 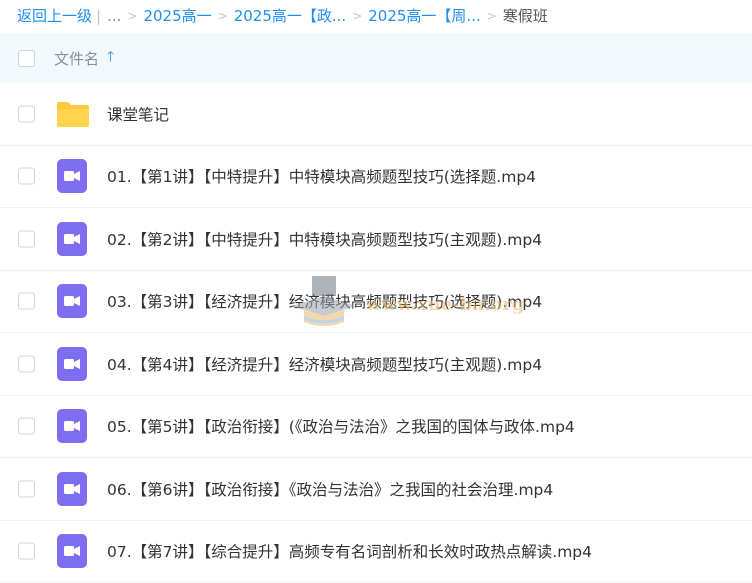 I want to click on file-name: 07.【第7讲】【综合提升】高频专有名词剖析和长效时政热点解读.mp4, so click(x=349, y=551).